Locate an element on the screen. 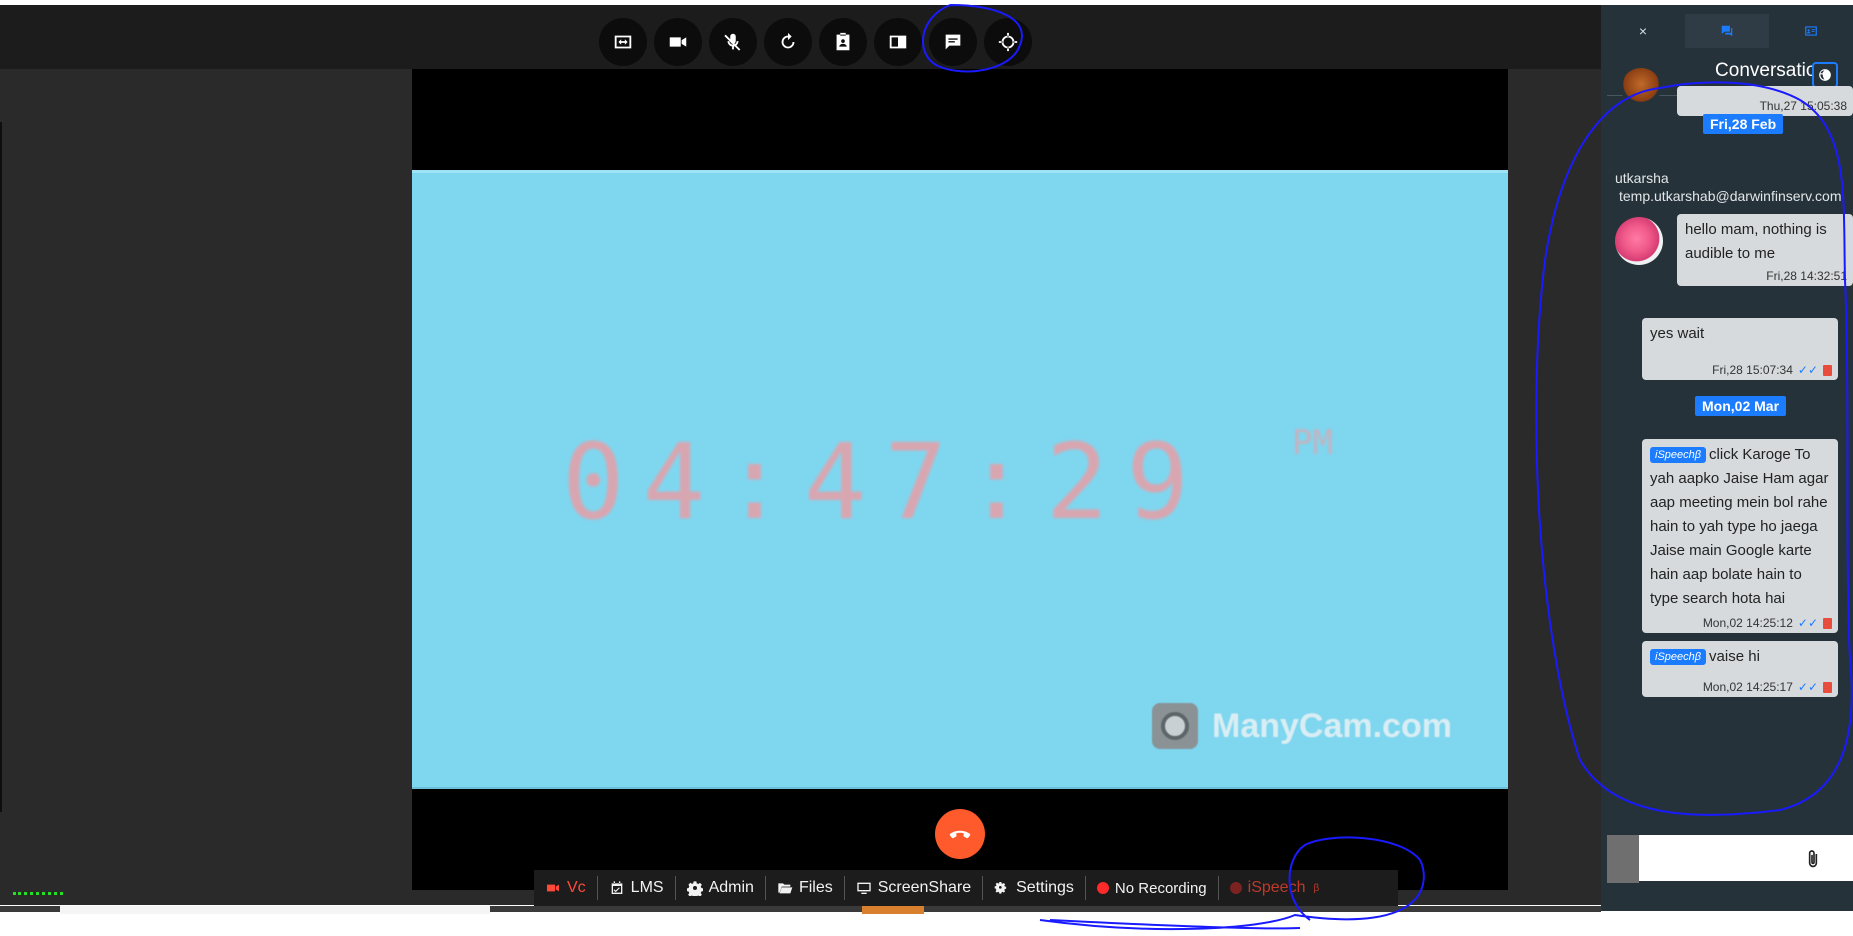 Image resolution: width=1853 pixels, height=936 pixels. nav-admin: Admin is located at coordinates (721, 888).